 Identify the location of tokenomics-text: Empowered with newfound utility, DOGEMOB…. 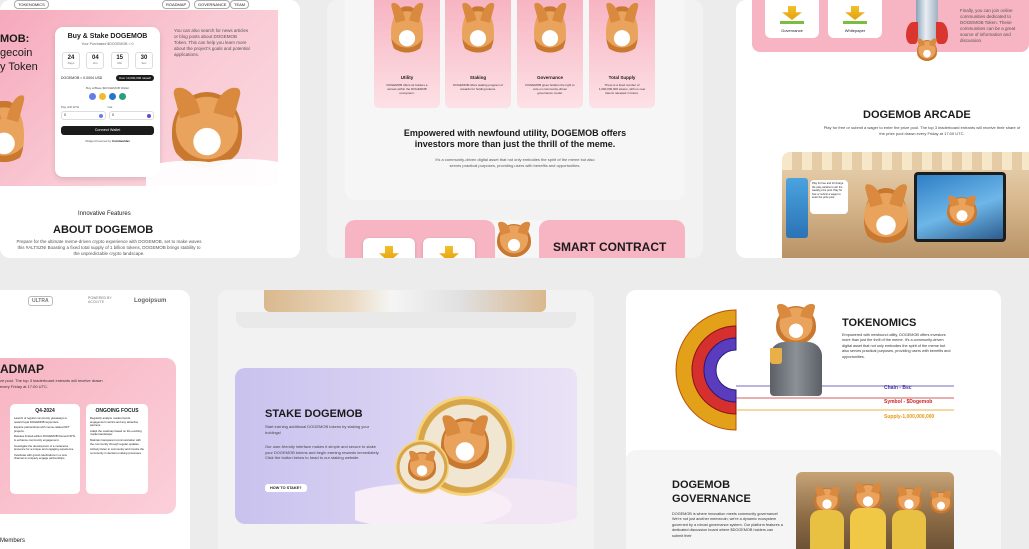
(896, 346).